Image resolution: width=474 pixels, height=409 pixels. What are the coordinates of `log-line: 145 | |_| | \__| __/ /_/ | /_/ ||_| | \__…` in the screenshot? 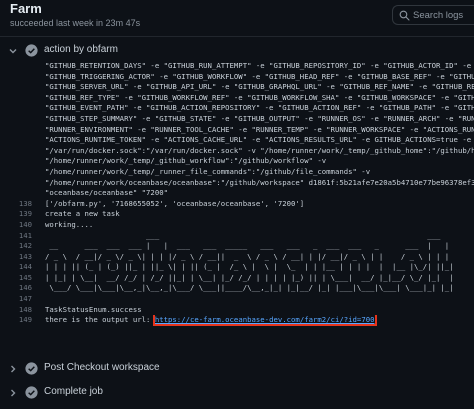 It's located at (237, 278).